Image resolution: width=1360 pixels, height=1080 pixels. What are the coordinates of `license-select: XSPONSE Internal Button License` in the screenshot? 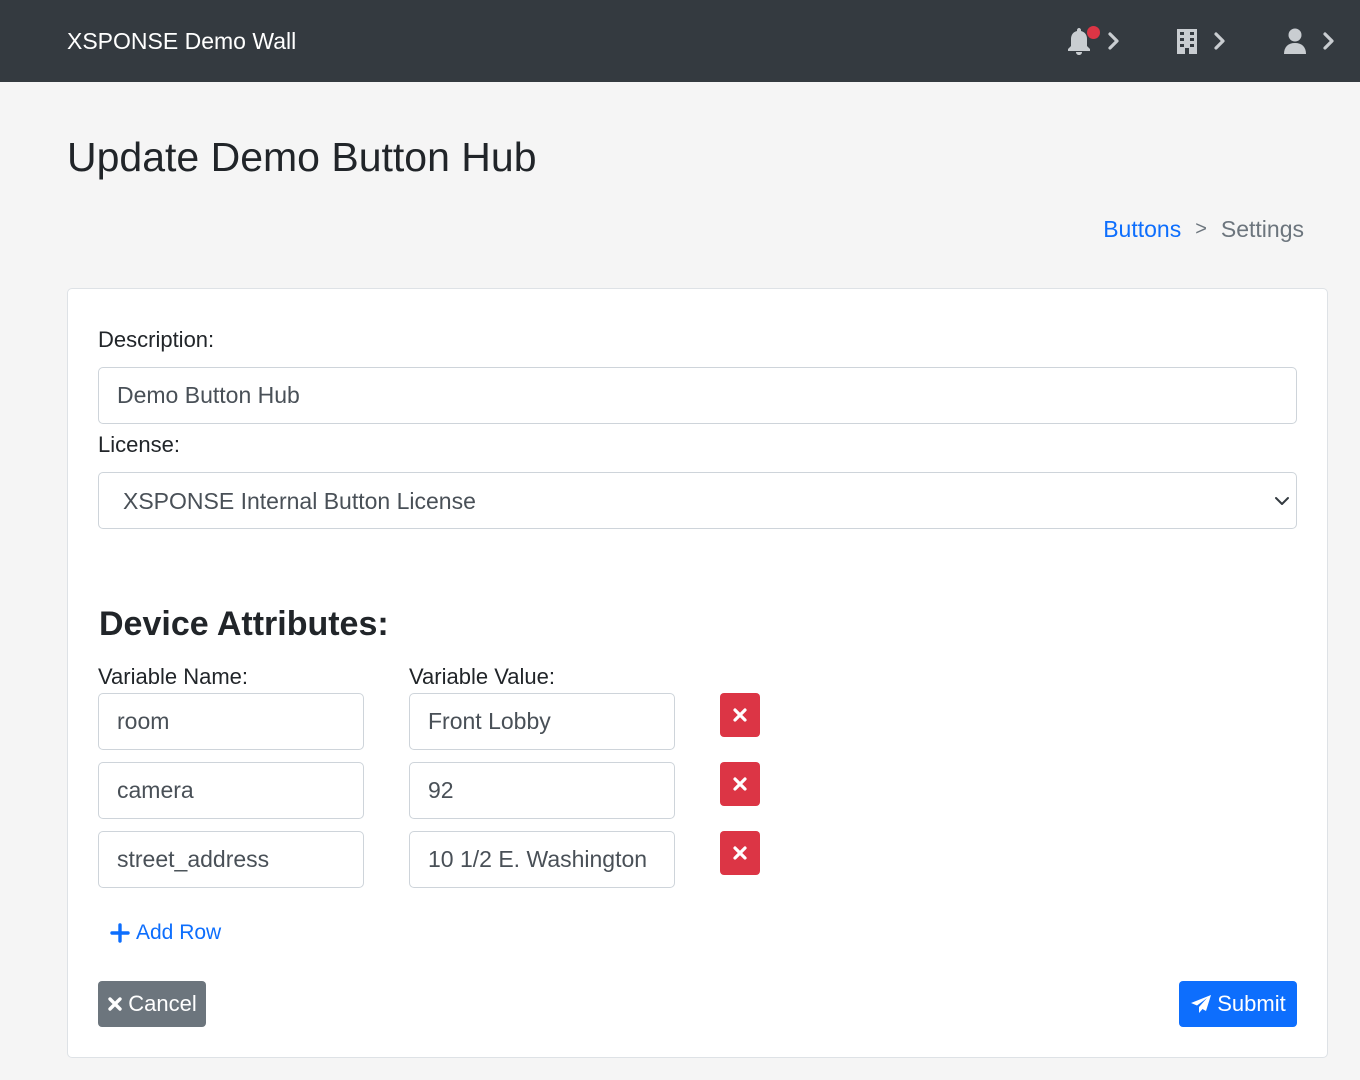 It's located at (697, 500).